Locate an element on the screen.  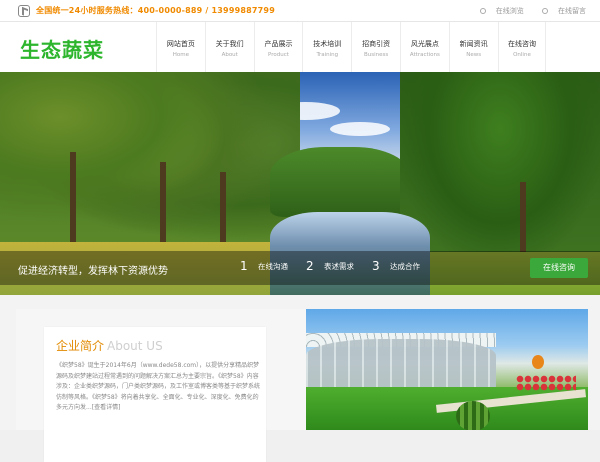
about-title-cn: 企业简介 is located at coordinates (80, 346).